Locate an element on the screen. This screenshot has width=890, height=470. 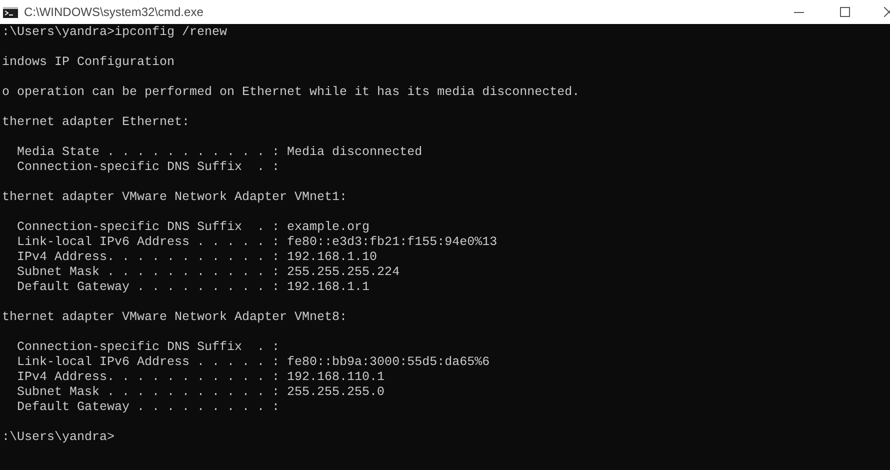
console-line: indows IP Configuration is located at coordinates (88, 62).